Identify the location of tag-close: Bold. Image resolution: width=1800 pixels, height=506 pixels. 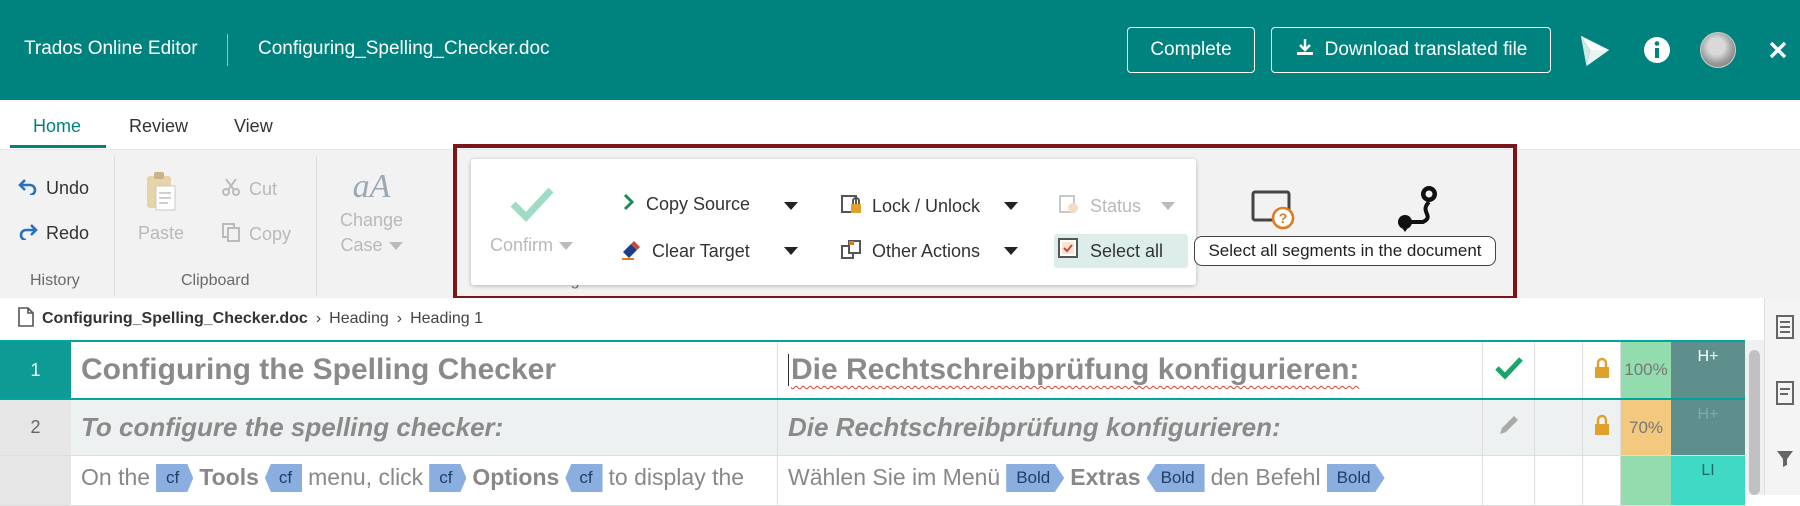
(1175, 478).